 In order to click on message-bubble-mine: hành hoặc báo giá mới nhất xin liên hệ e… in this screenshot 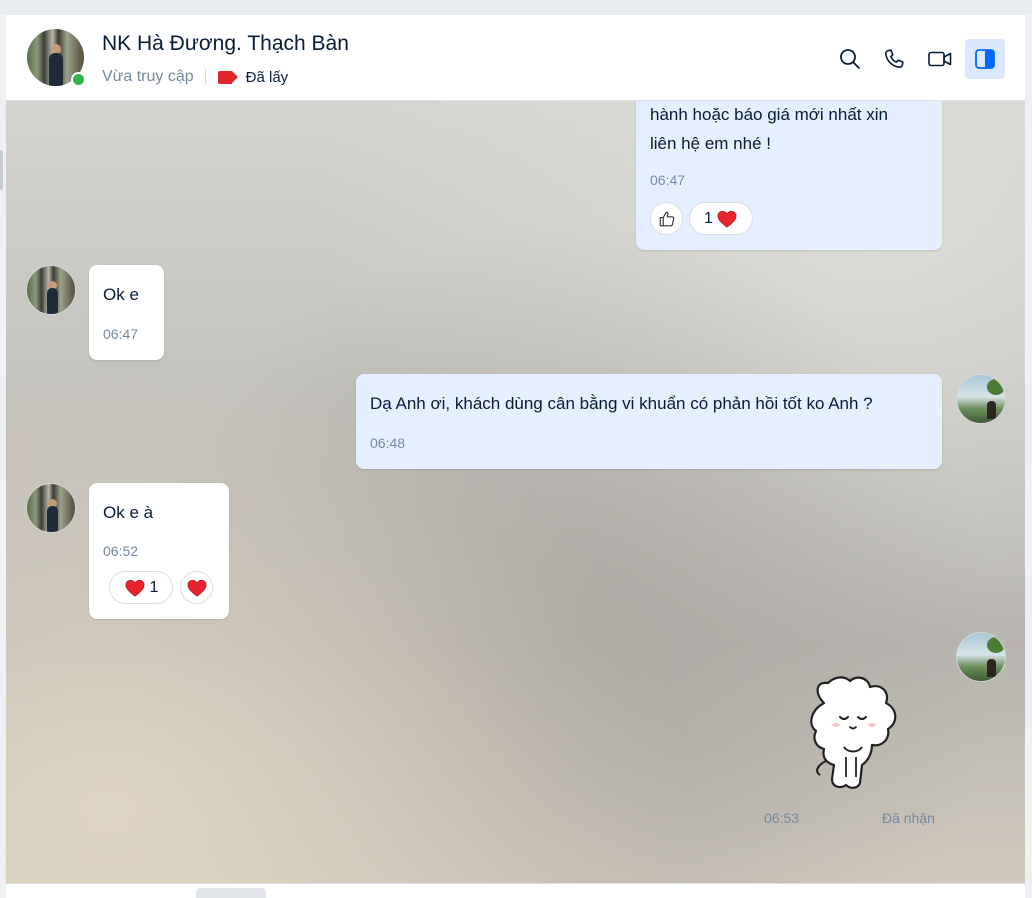, I will do `click(789, 175)`.